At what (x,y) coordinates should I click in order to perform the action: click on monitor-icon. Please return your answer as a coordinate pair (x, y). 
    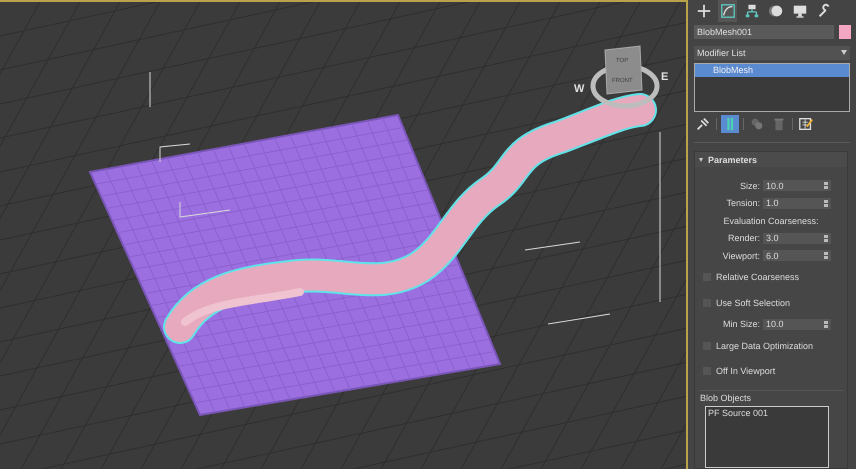
    Looking at the image, I should click on (800, 11).